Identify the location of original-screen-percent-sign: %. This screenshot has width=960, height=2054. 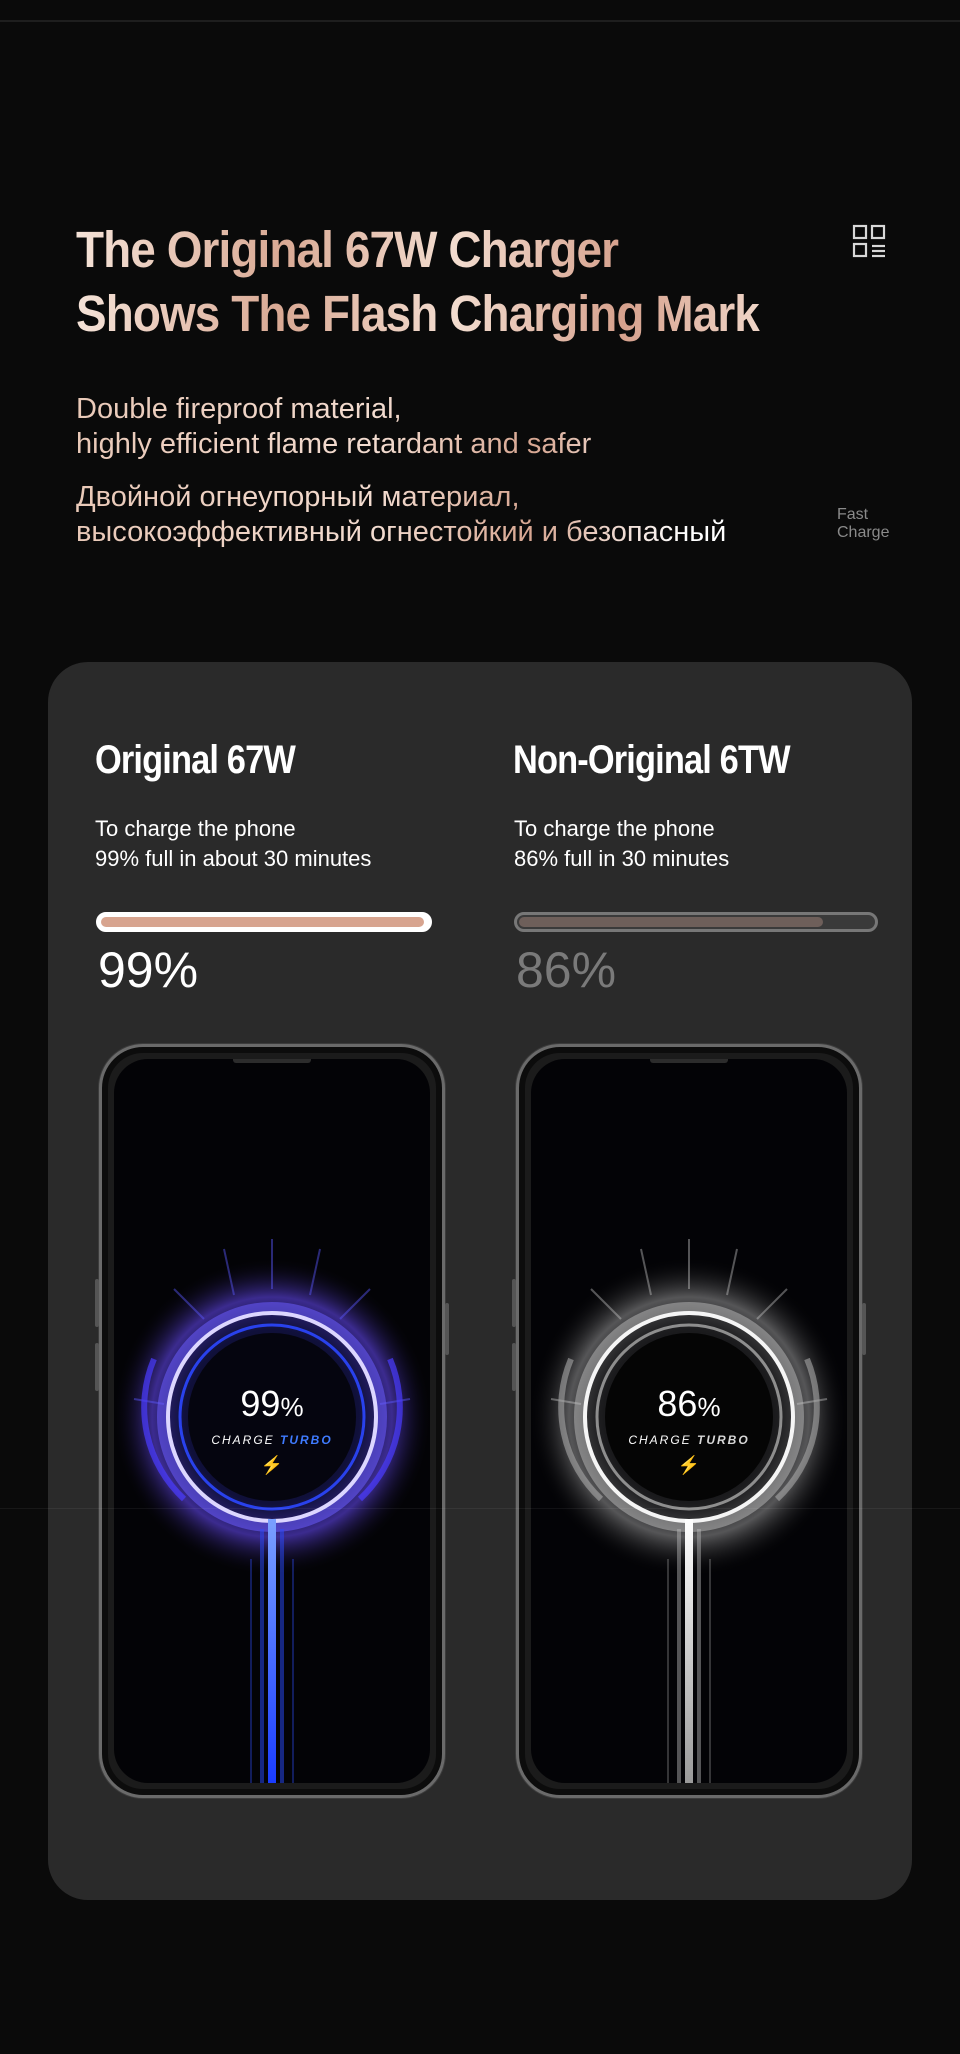
(292, 1407).